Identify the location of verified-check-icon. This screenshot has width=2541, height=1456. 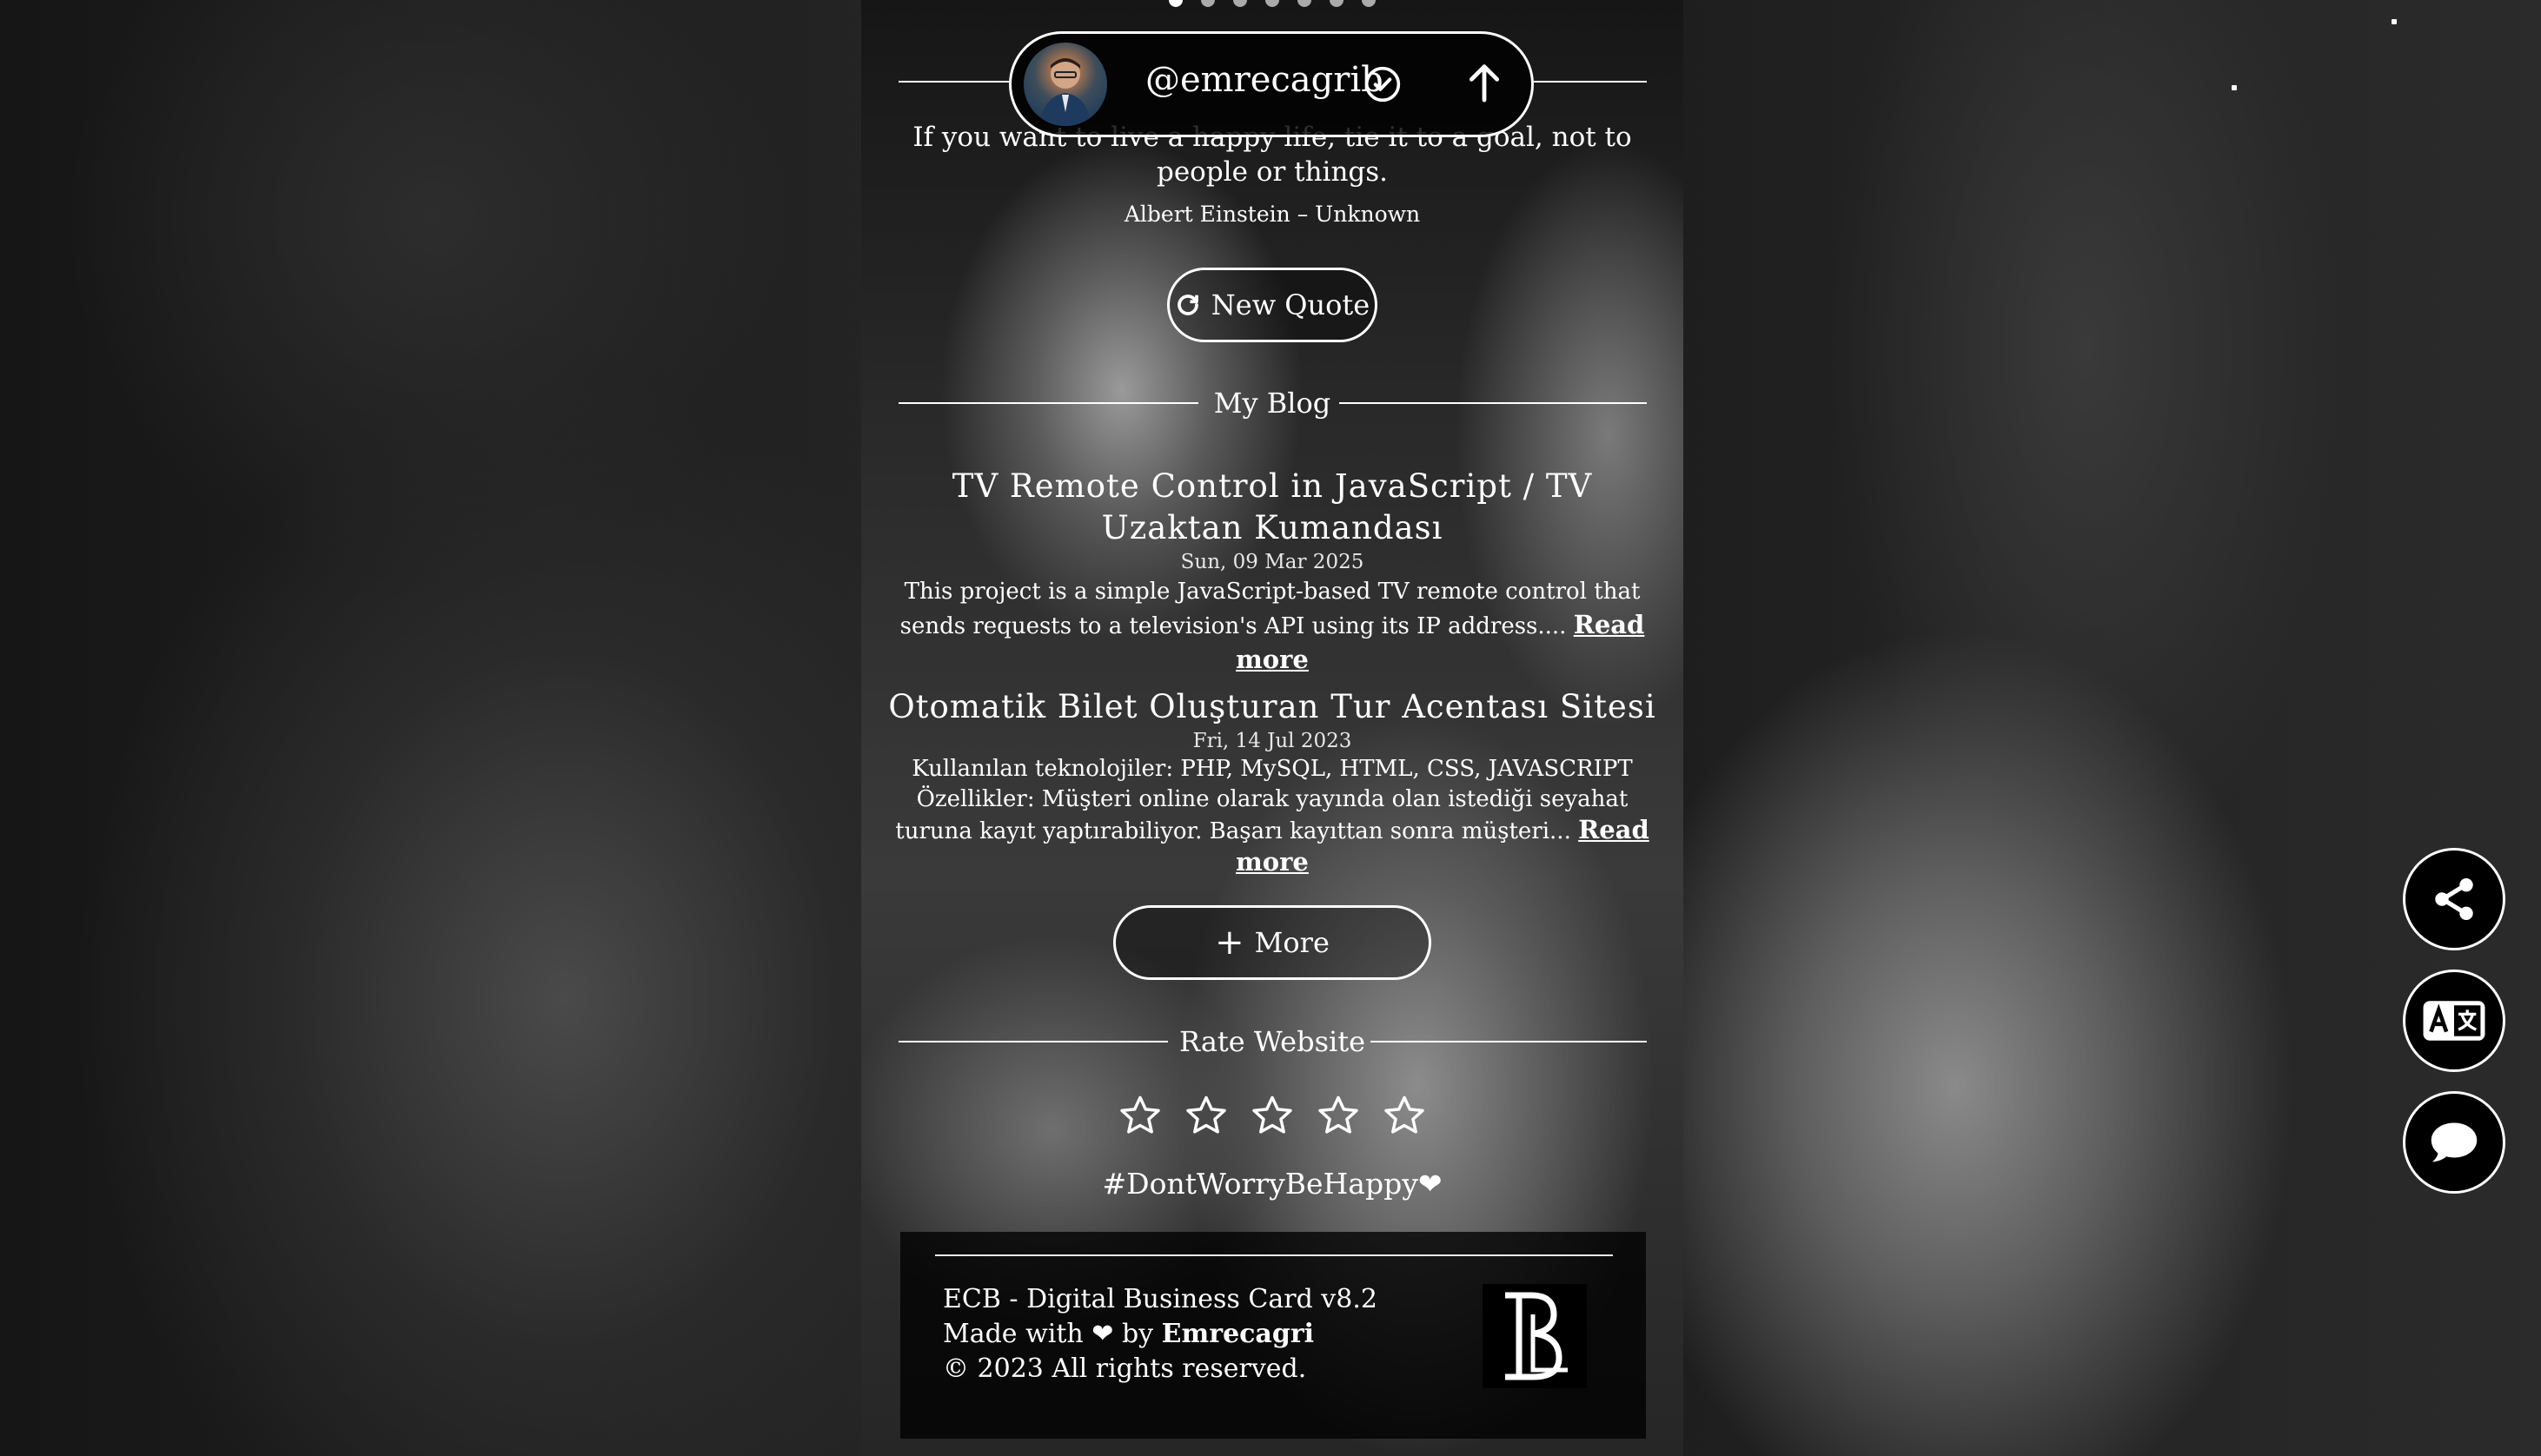
(1382, 84).